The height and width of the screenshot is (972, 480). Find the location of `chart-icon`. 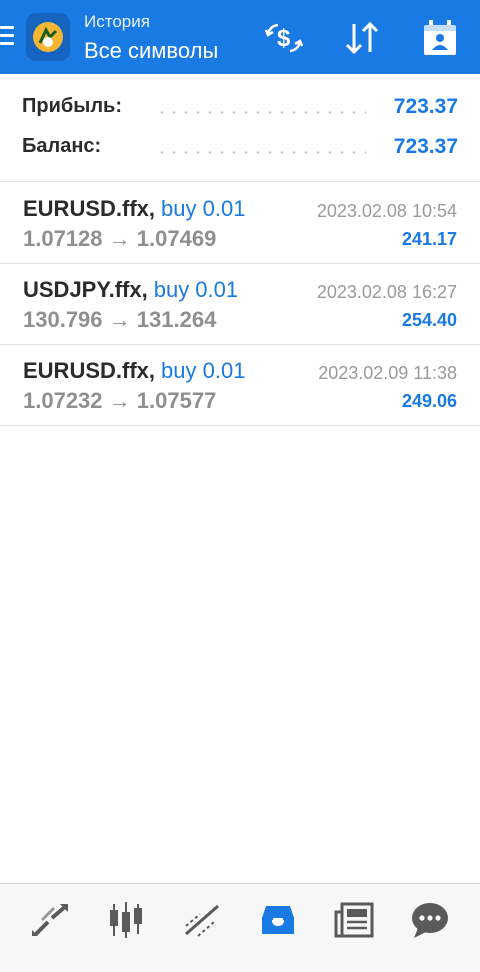

chart-icon is located at coordinates (126, 920).